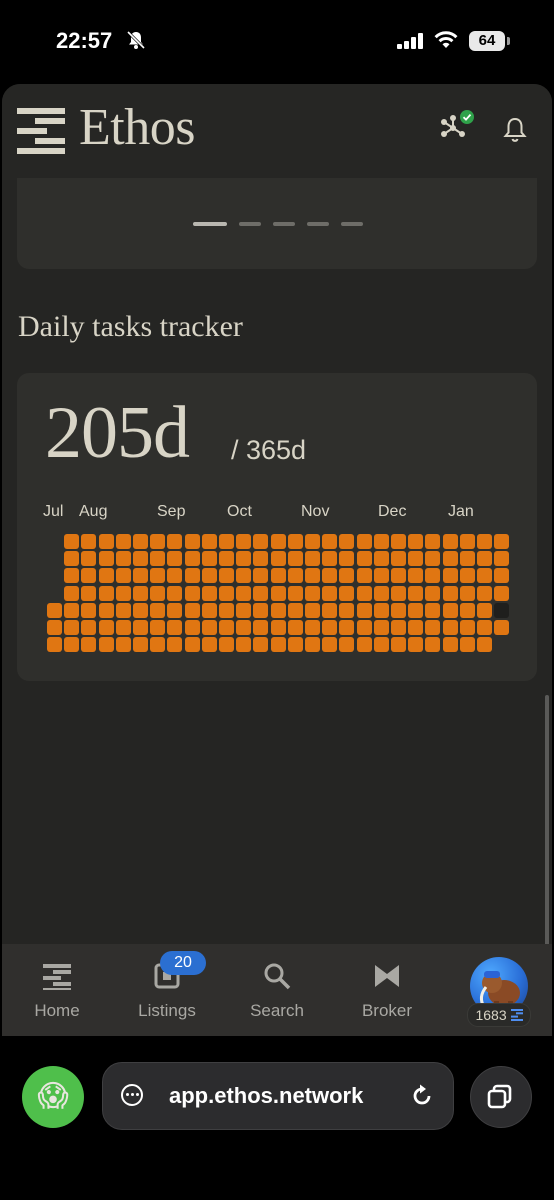  Describe the element at coordinates (41, 131) in the screenshot. I see `ethos-logo-icon` at that location.